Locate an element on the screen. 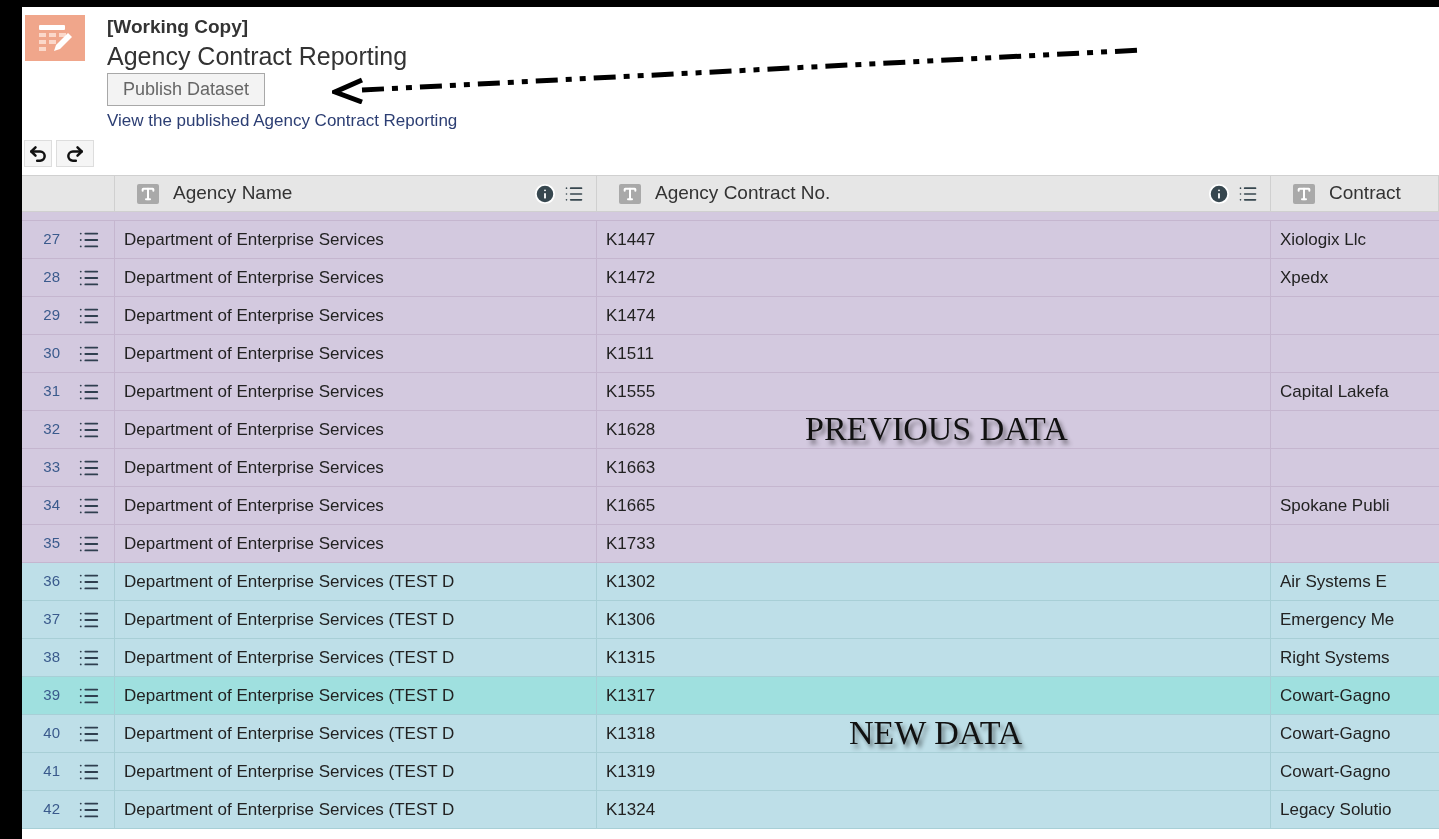 Image resolution: width=1439 pixels, height=839 pixels. table-row: 35 Department of Enterprise Services K1733 is located at coordinates (730, 544).